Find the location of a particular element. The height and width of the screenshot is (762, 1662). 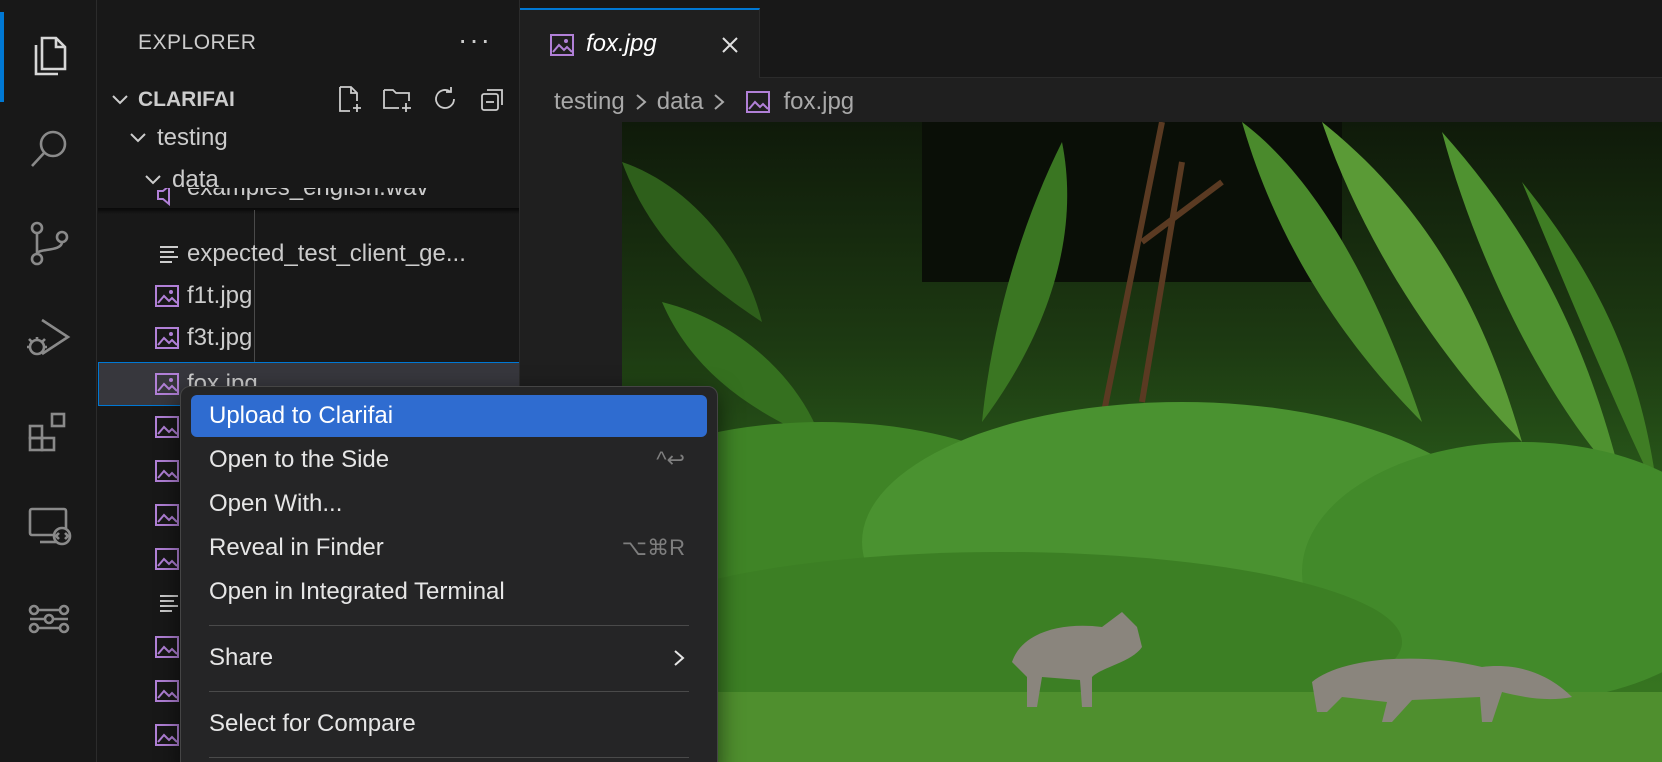

sticky-scroll-shadow is located at coordinates (308, 211).